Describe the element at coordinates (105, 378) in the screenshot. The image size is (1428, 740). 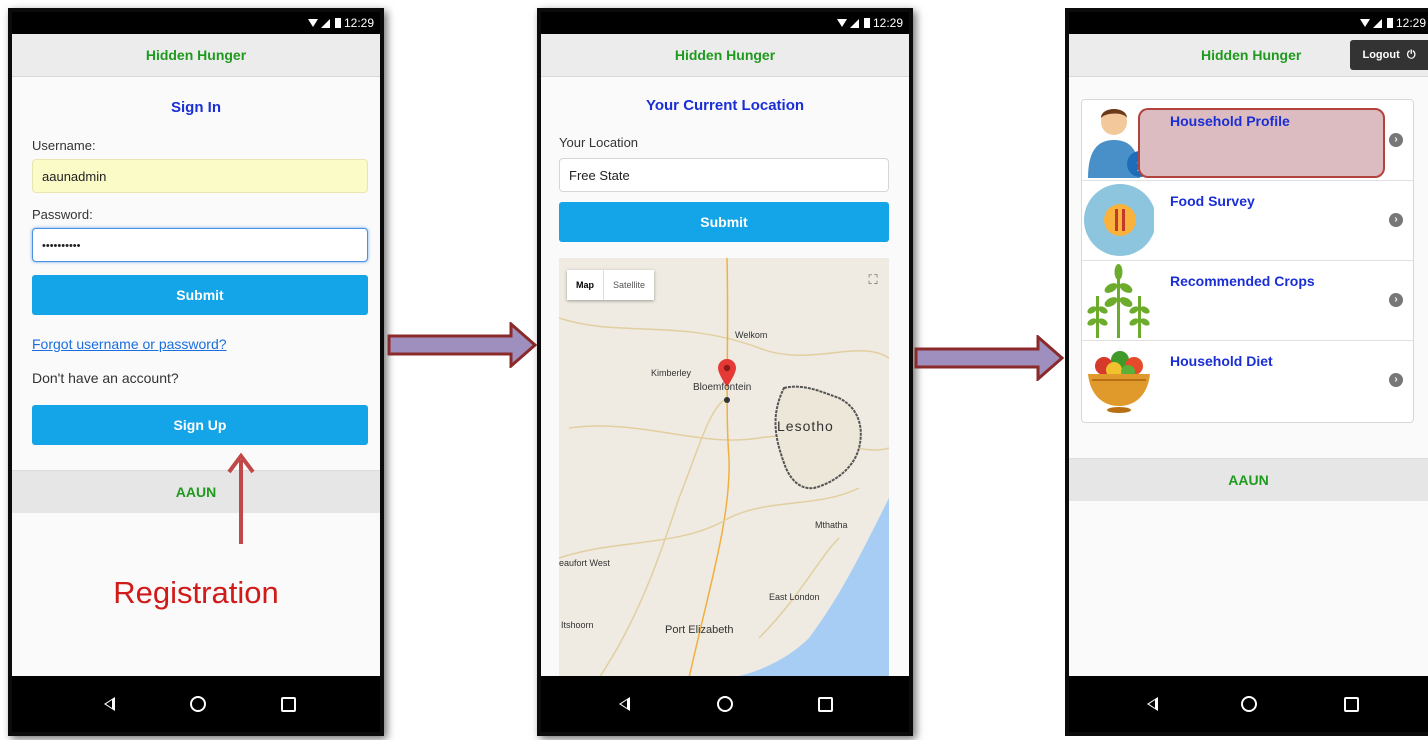
I see `no-account-text: Don't have an account?` at that location.